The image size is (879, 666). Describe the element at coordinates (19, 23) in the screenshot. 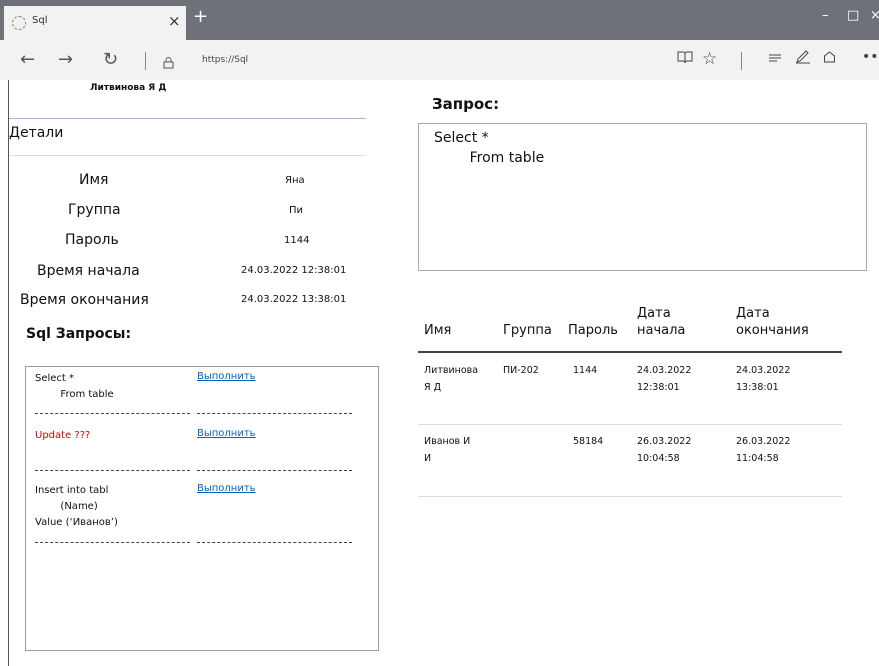

I see `page-favicon-icon` at that location.